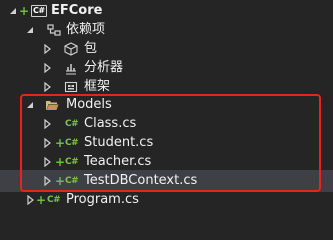 The height and width of the screenshot is (240, 333). I want to click on tree-item-program-file: + C# Program.cs, so click(166, 200).